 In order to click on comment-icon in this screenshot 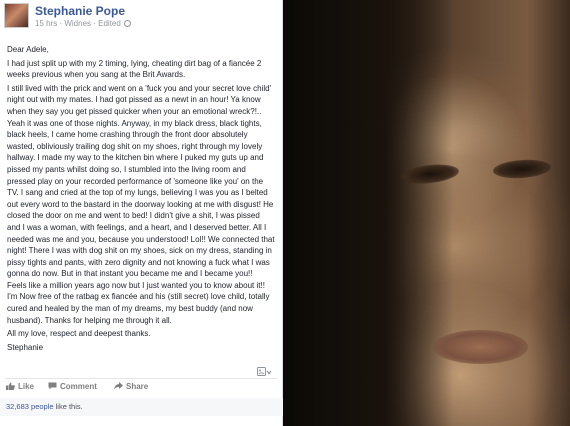, I will do `click(52, 386)`.